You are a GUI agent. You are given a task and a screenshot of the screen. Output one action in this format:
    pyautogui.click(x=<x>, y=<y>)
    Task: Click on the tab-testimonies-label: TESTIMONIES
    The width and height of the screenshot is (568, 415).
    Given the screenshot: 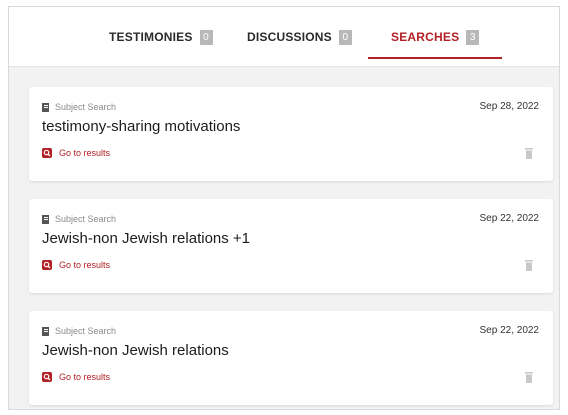 What is the action you would take?
    pyautogui.click(x=151, y=37)
    